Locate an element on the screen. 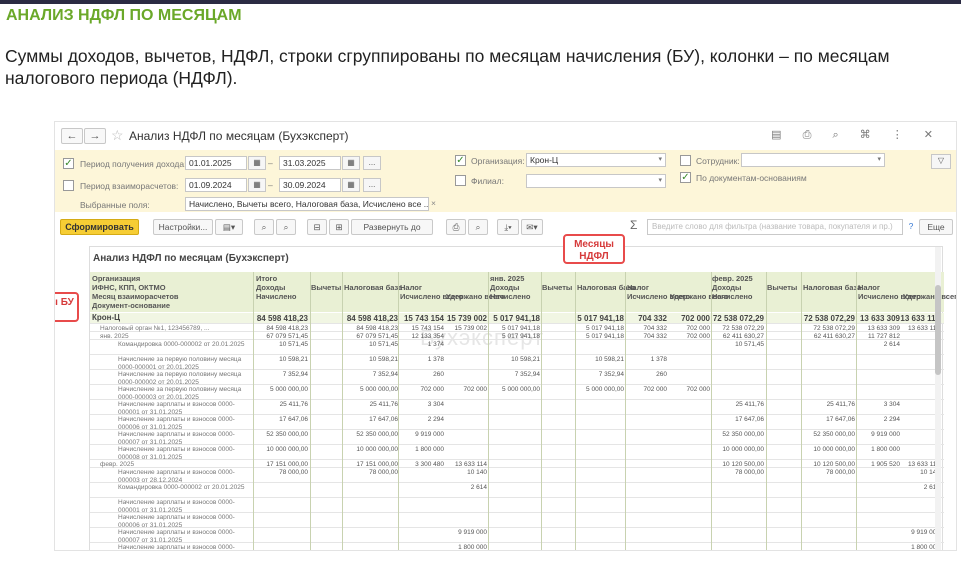  collapse-icon: ⊟ is located at coordinates (317, 227).